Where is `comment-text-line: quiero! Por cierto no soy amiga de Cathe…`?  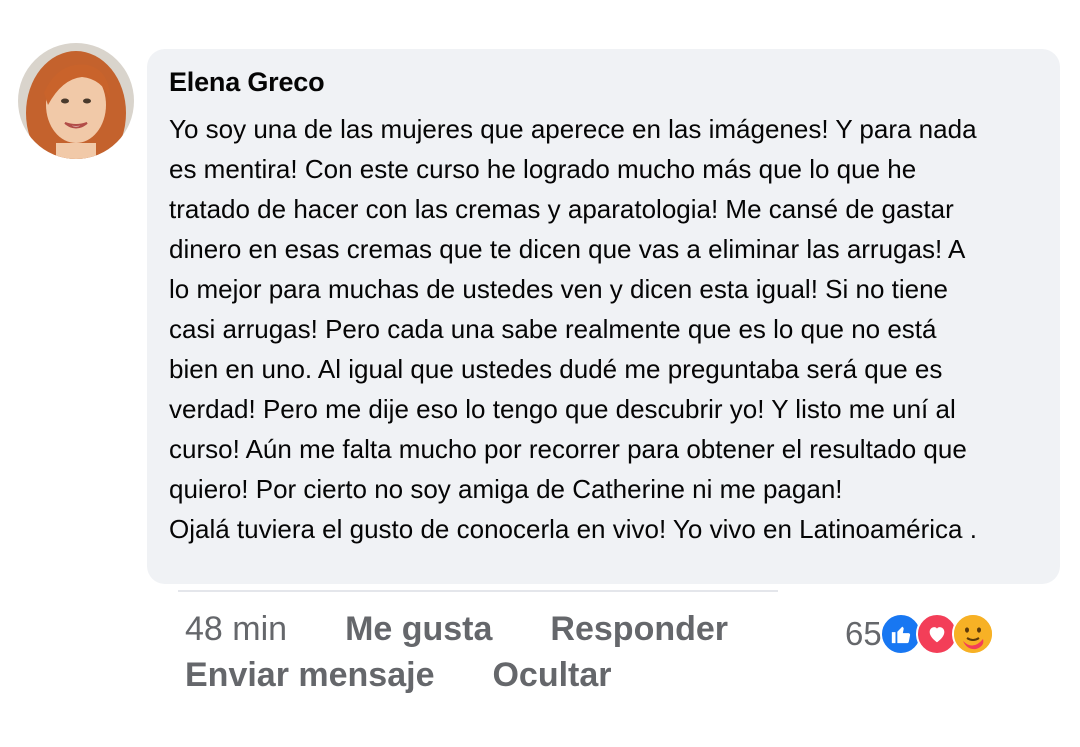 comment-text-line: quiero! Por cierto no soy amiga de Cathe… is located at coordinates (506, 489).